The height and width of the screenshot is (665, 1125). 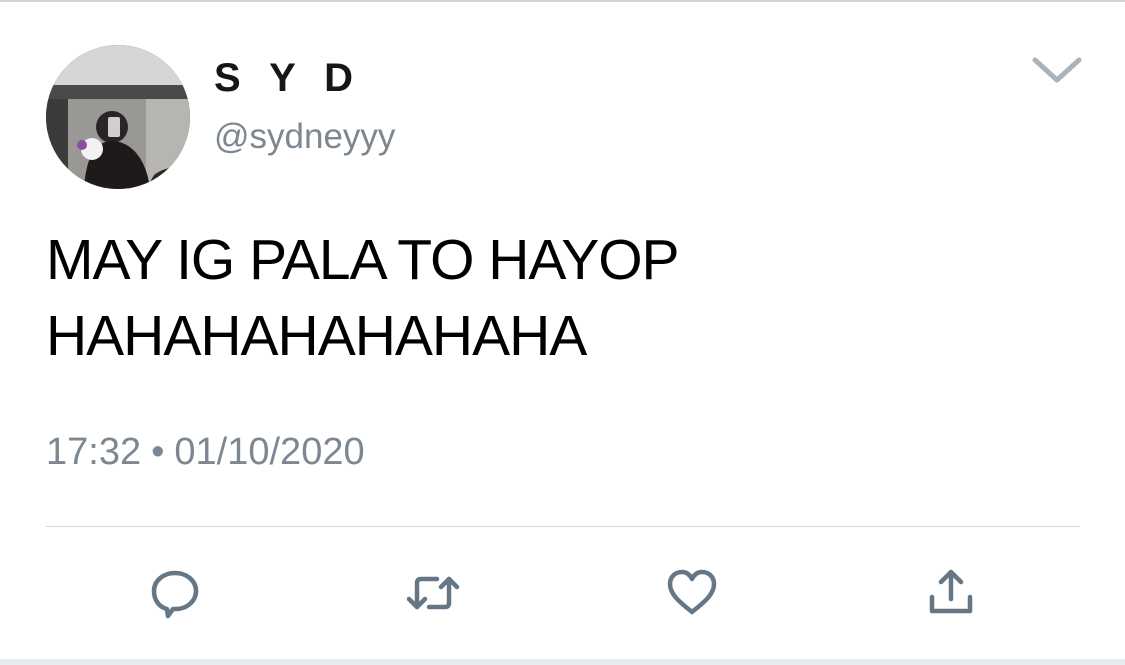 I want to click on tweet-timestamp: 17:32 • 01/10/2020, so click(x=205, y=452).